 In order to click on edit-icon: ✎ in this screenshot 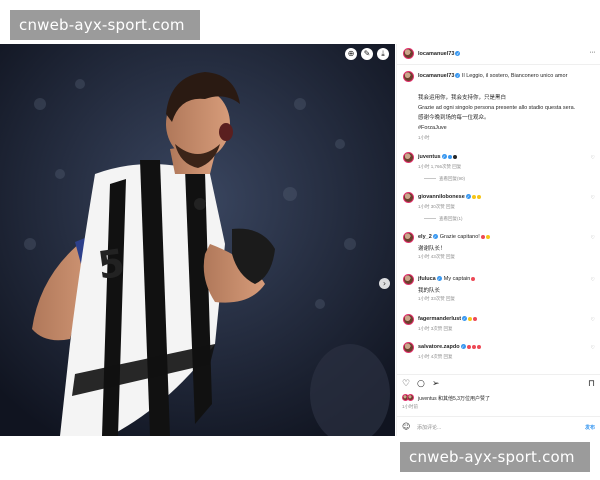, I will do `click(367, 54)`.